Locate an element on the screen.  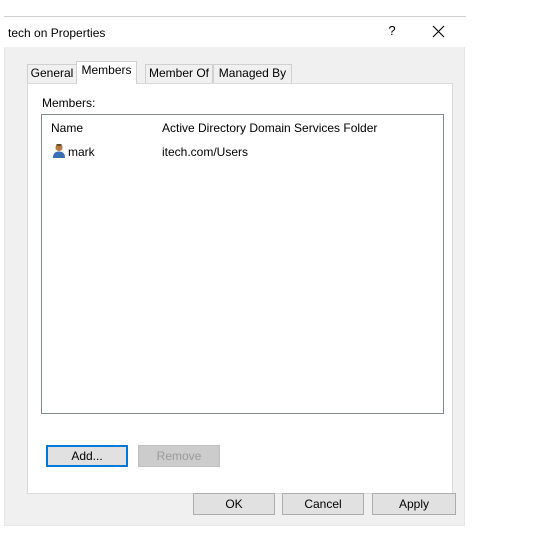
tab-managed-by: Managed By is located at coordinates (252, 73).